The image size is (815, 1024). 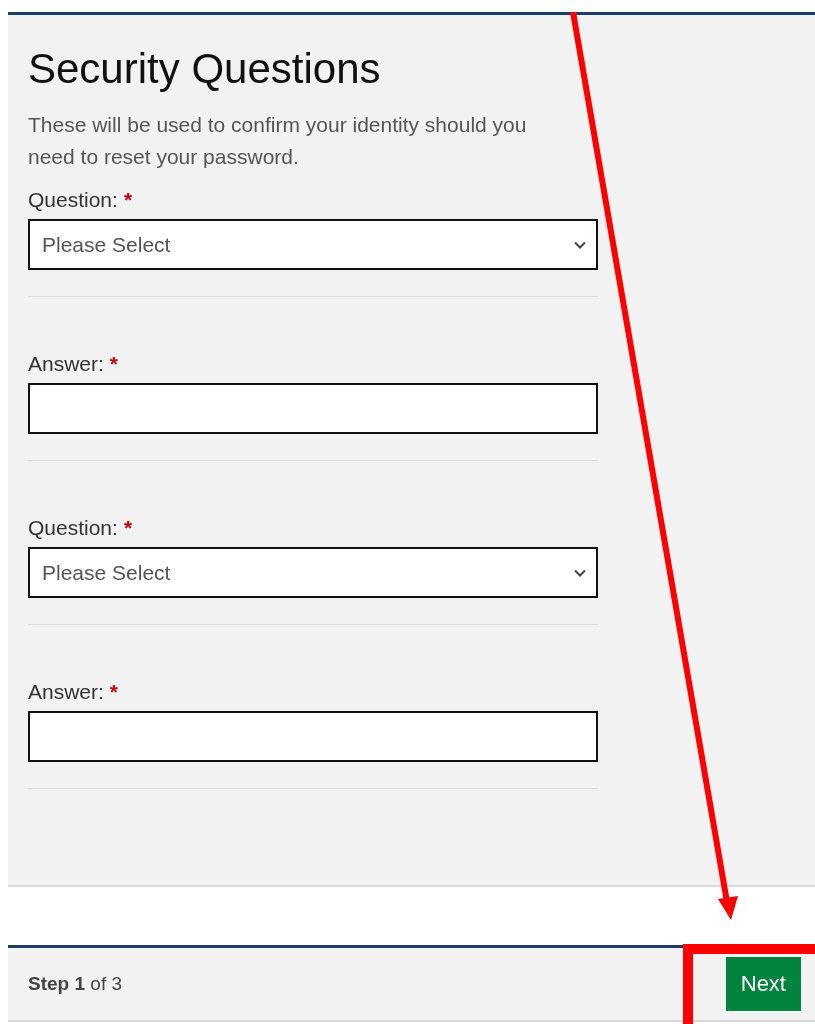 What do you see at coordinates (763, 984) in the screenshot?
I see `next-button: Next` at bounding box center [763, 984].